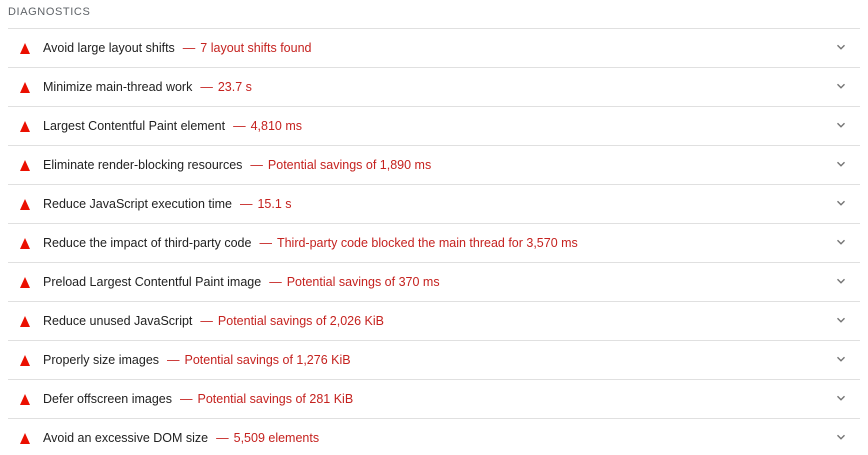  What do you see at coordinates (118, 87) in the screenshot?
I see `audit-title: Minimize main-thread work` at bounding box center [118, 87].